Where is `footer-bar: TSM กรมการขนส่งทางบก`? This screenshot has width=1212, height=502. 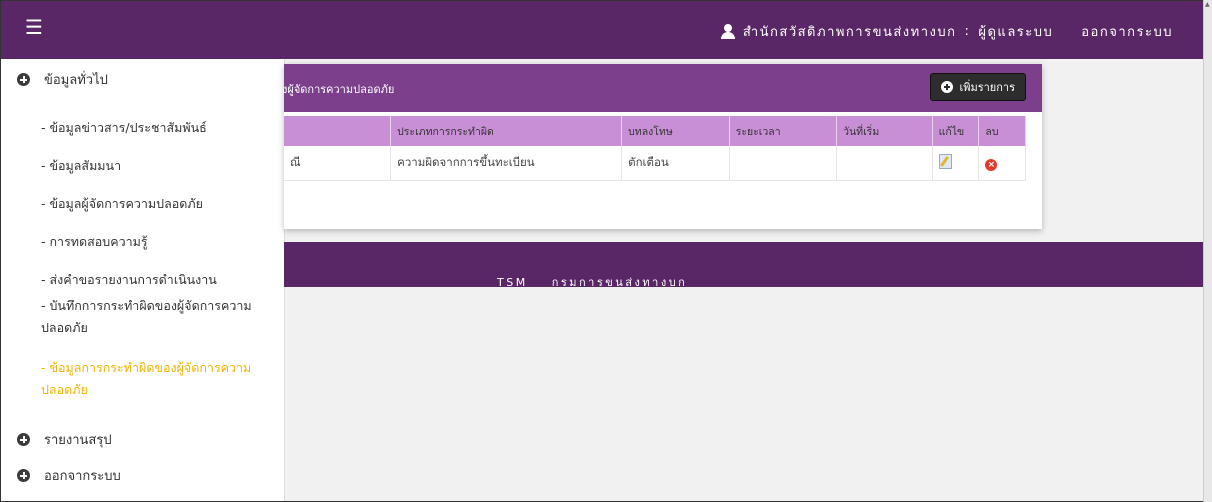 footer-bar: TSM กรมการขนส่งทางบก is located at coordinates (743, 265).